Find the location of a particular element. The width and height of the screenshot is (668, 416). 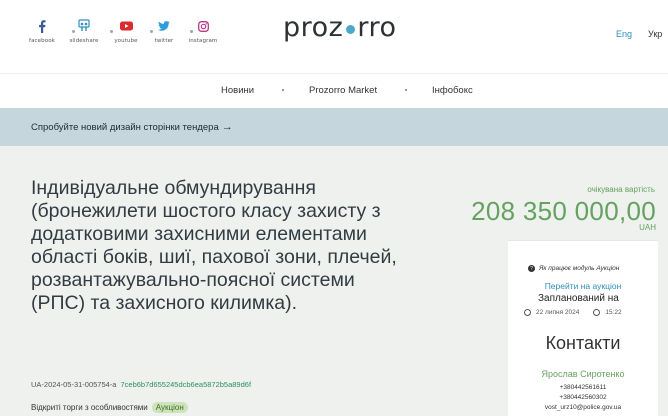

auction-time: 15:22 is located at coordinates (613, 312).